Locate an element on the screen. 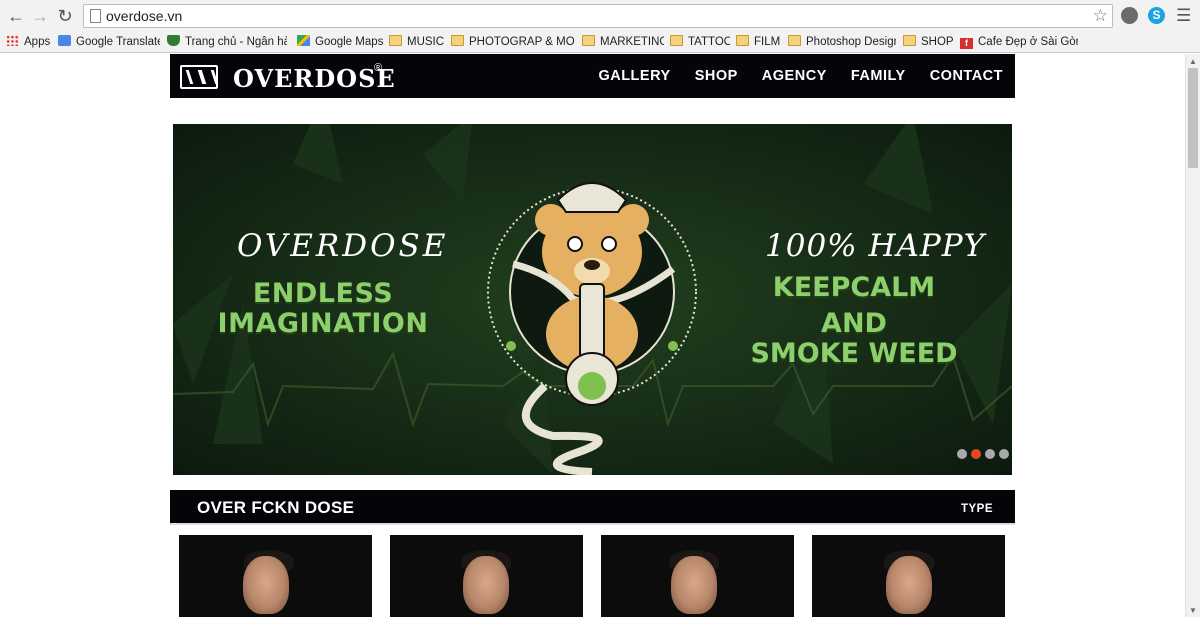 The height and width of the screenshot is (617, 1200). slide-right-text: 100% HAPPY KEEPCALM AND SMOKE WEED is located at coordinates (870, 299).